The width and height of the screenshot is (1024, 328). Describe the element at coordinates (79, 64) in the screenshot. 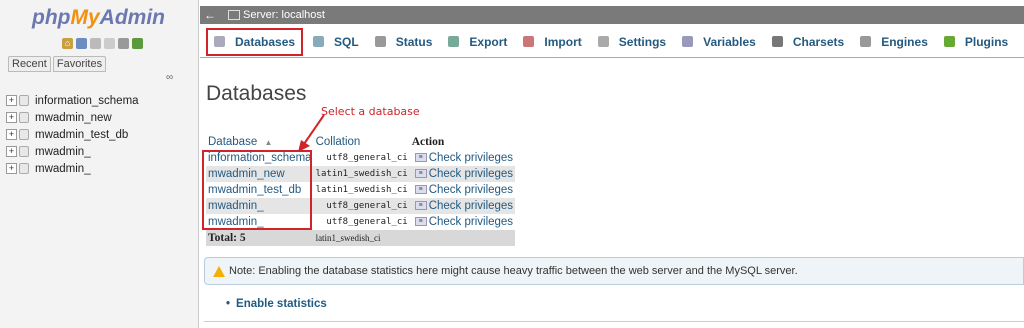

I see `favorites-tab: Favorites` at that location.